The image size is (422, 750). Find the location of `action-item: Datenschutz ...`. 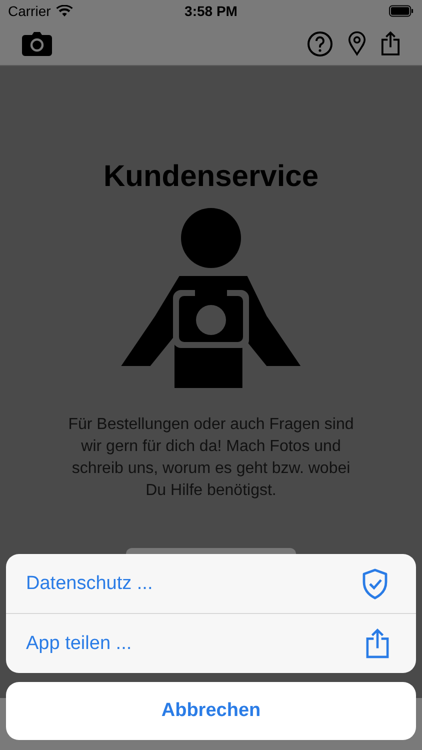

action-item: Datenschutz ... is located at coordinates (211, 583).